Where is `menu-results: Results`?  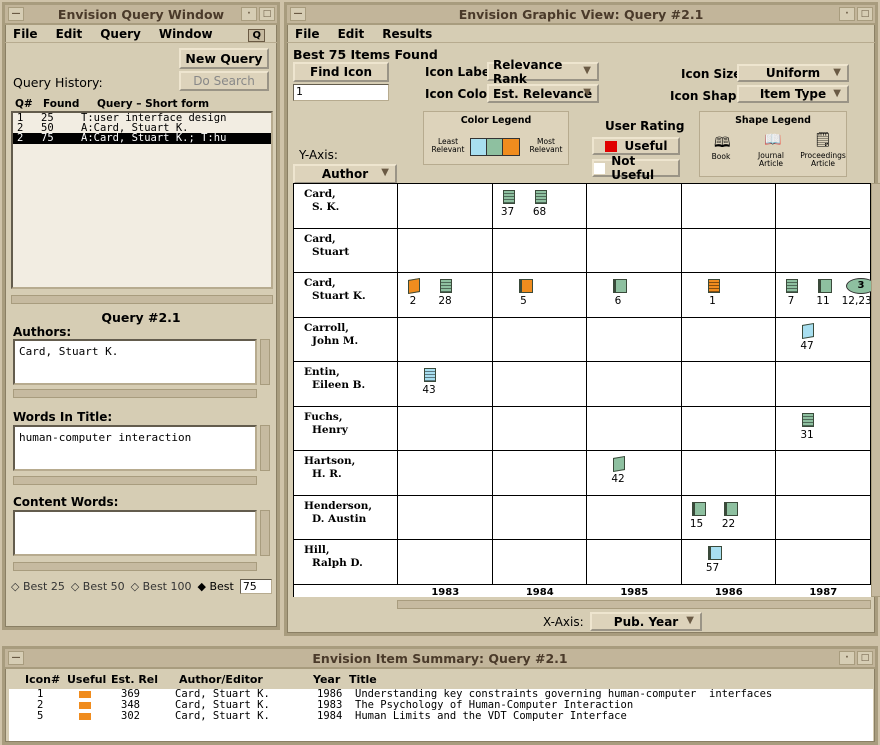
menu-results: Results is located at coordinates (407, 34).